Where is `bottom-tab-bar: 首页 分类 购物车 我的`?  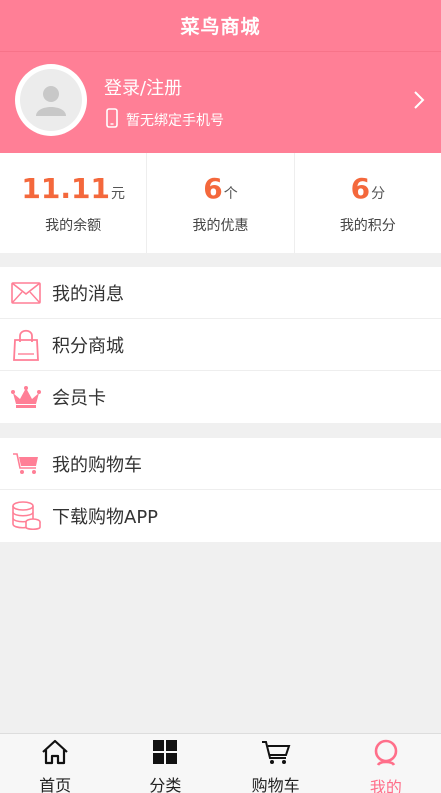 bottom-tab-bar: 首页 分类 购物车 我的 is located at coordinates (220, 763).